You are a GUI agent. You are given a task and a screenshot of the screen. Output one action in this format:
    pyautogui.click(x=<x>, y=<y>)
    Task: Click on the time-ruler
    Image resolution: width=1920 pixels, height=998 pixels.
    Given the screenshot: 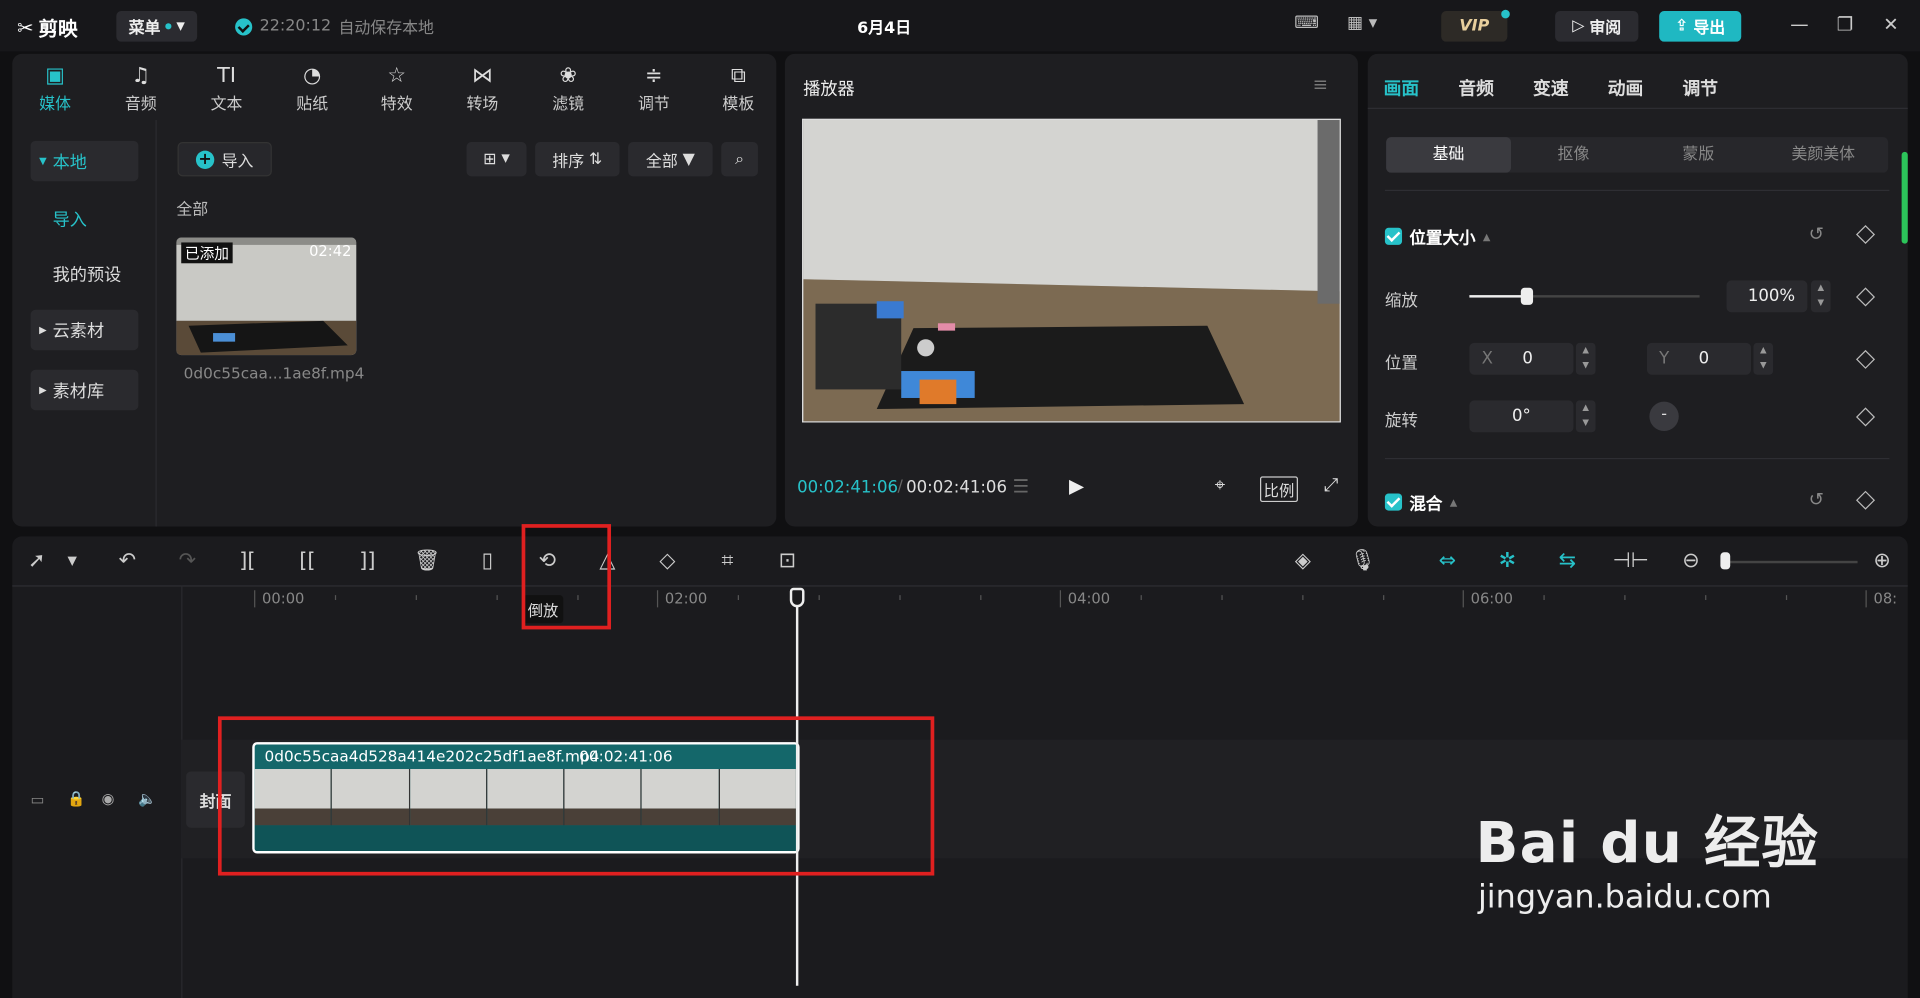 What is the action you would take?
    pyautogui.click(x=1044, y=597)
    